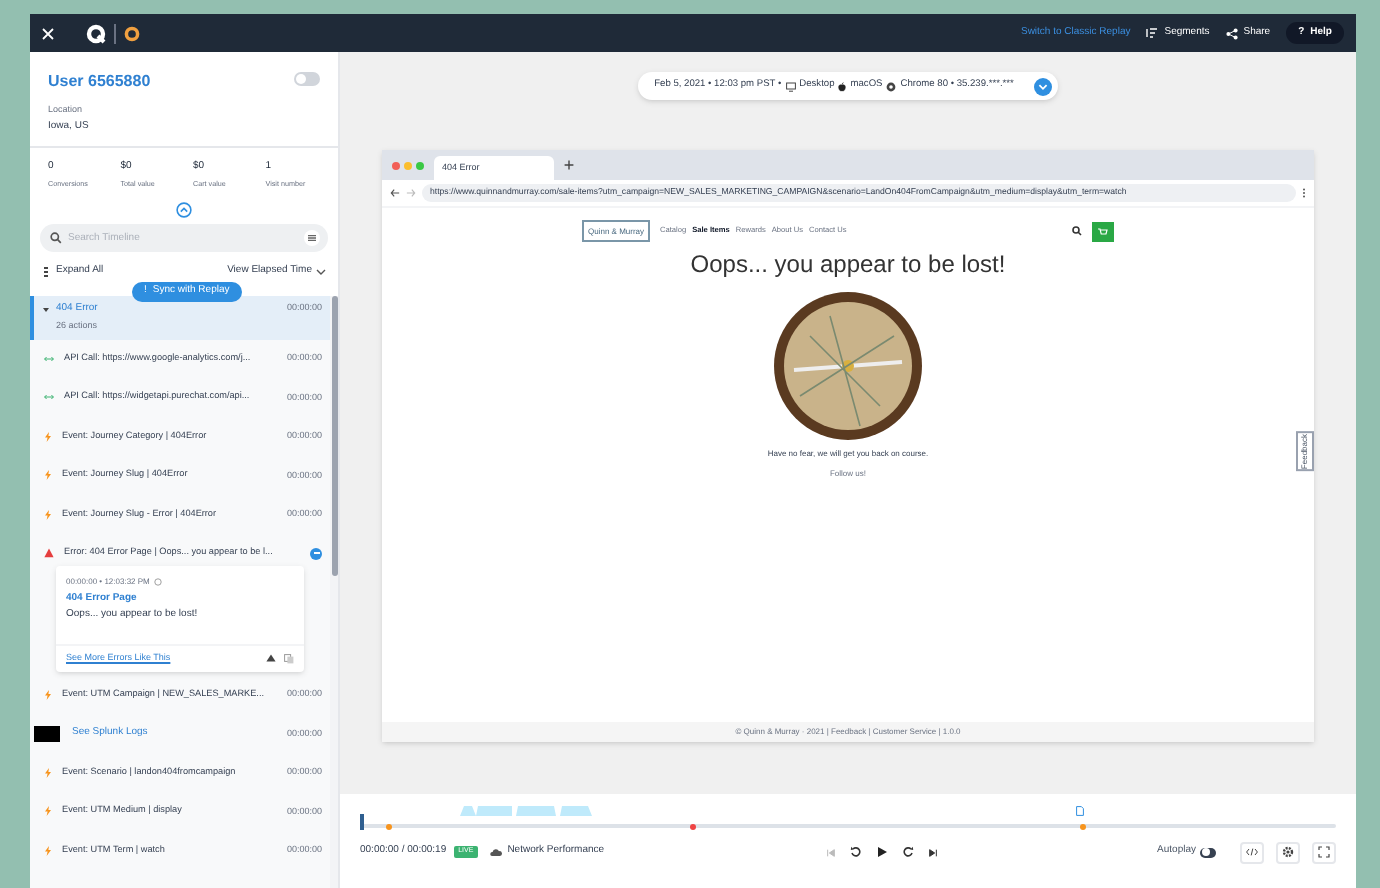 The width and height of the screenshot is (1380, 888). What do you see at coordinates (527, 811) in the screenshot?
I see `activity-bars-drawing` at bounding box center [527, 811].